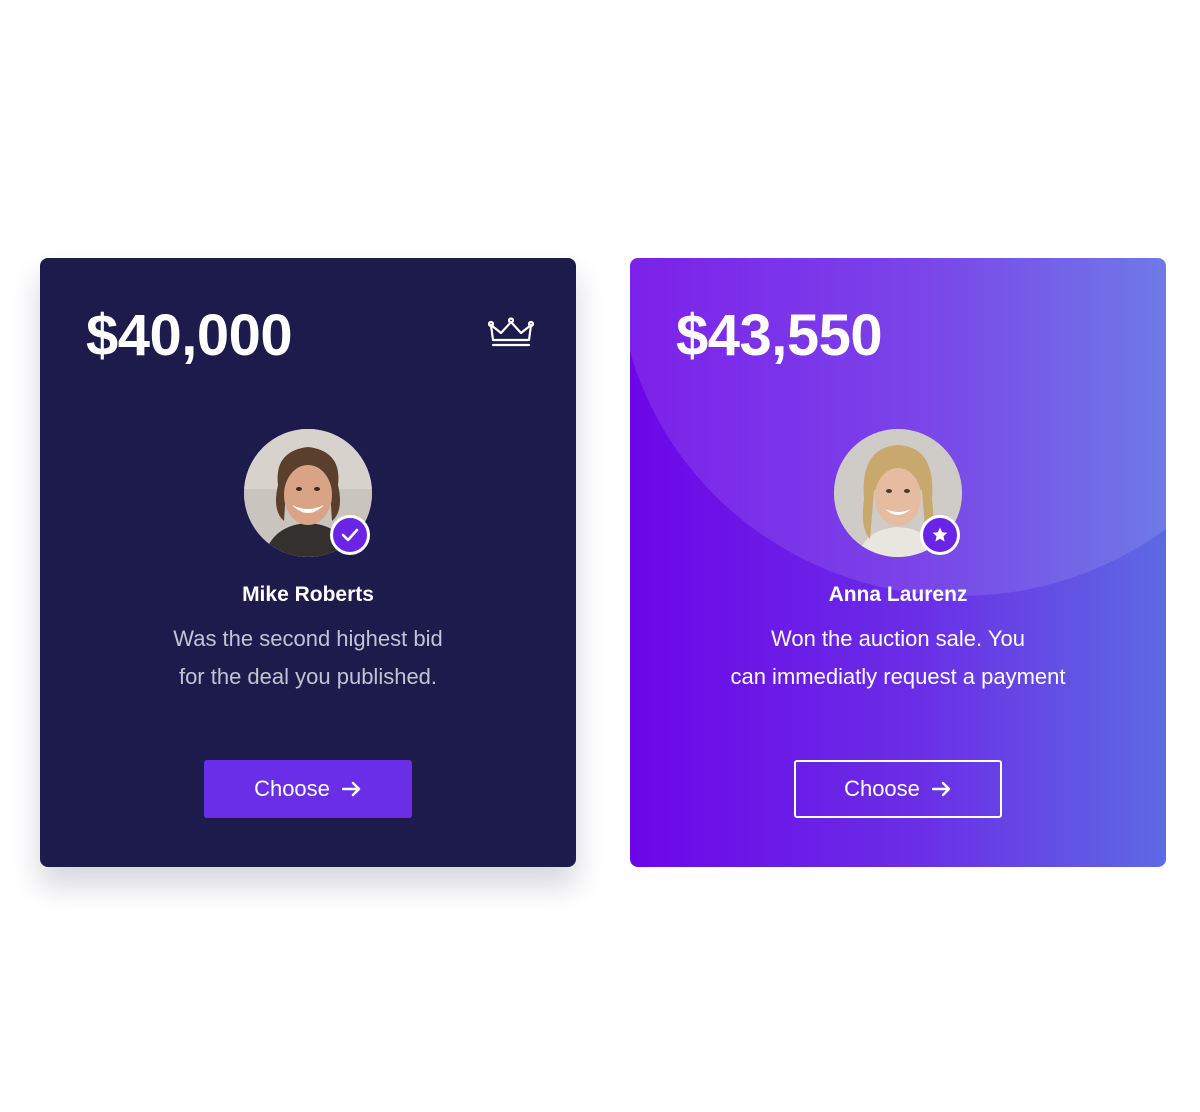 Image resolution: width=1200 pixels, height=1112 pixels. What do you see at coordinates (308, 676) in the screenshot?
I see `description-line: for the deal you published.` at bounding box center [308, 676].